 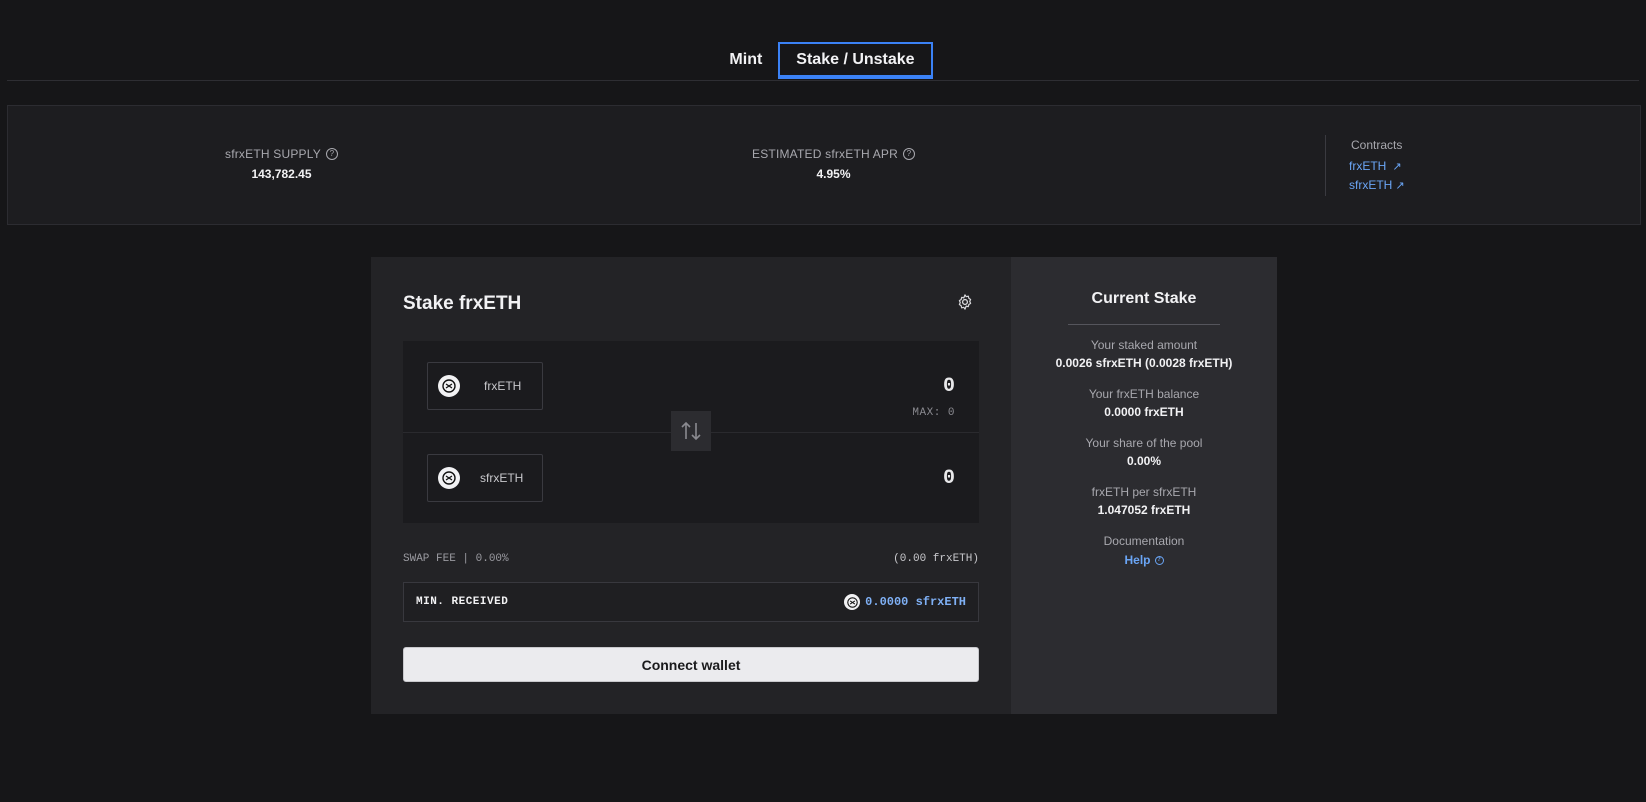 What do you see at coordinates (1144, 403) in the screenshot?
I see `frxeth-balance-block: Your frxETH balance 0.0000 frxETH` at bounding box center [1144, 403].